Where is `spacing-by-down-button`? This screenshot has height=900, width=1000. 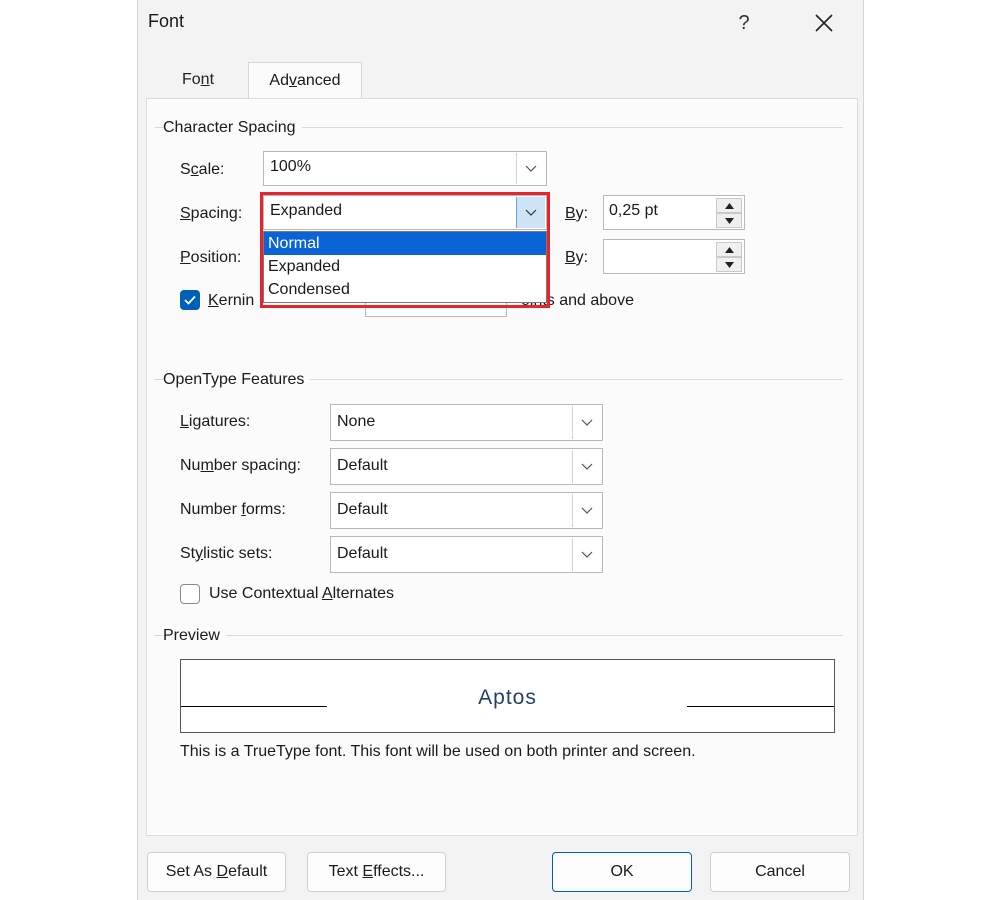 spacing-by-down-button is located at coordinates (729, 220).